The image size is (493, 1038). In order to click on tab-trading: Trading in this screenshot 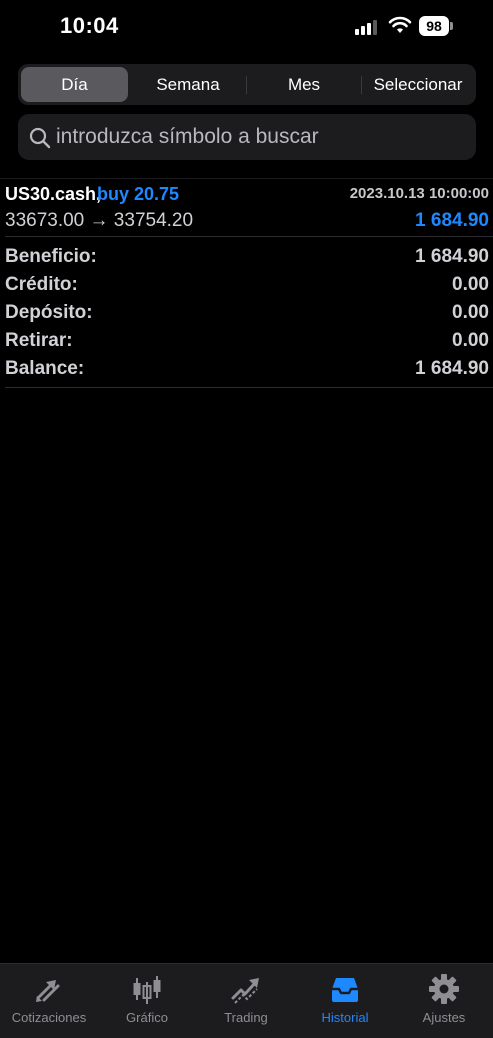, I will do `click(246, 1001)`.